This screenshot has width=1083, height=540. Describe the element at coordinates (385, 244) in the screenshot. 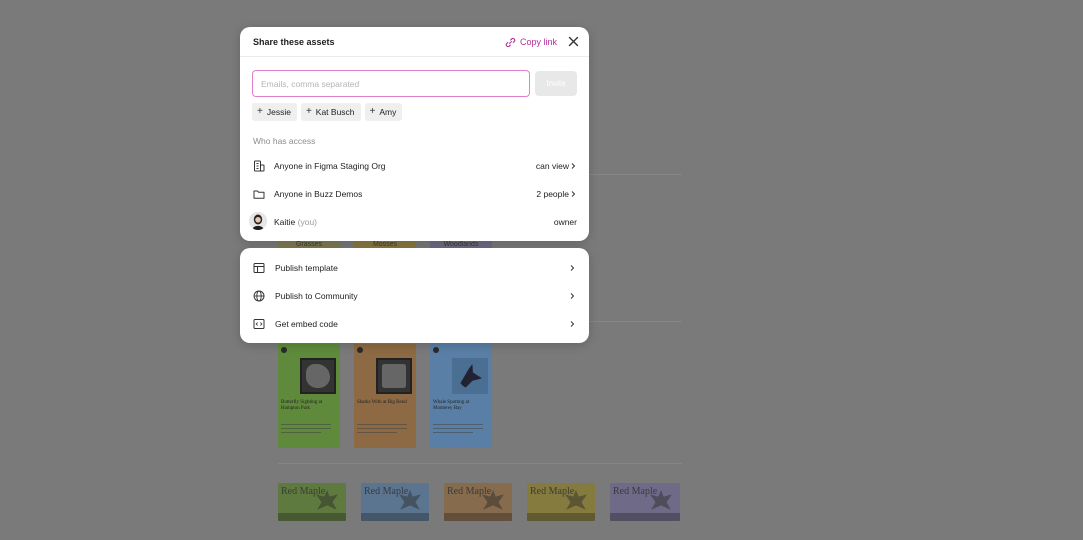

I see `card-label-fragment: Mosses` at that location.